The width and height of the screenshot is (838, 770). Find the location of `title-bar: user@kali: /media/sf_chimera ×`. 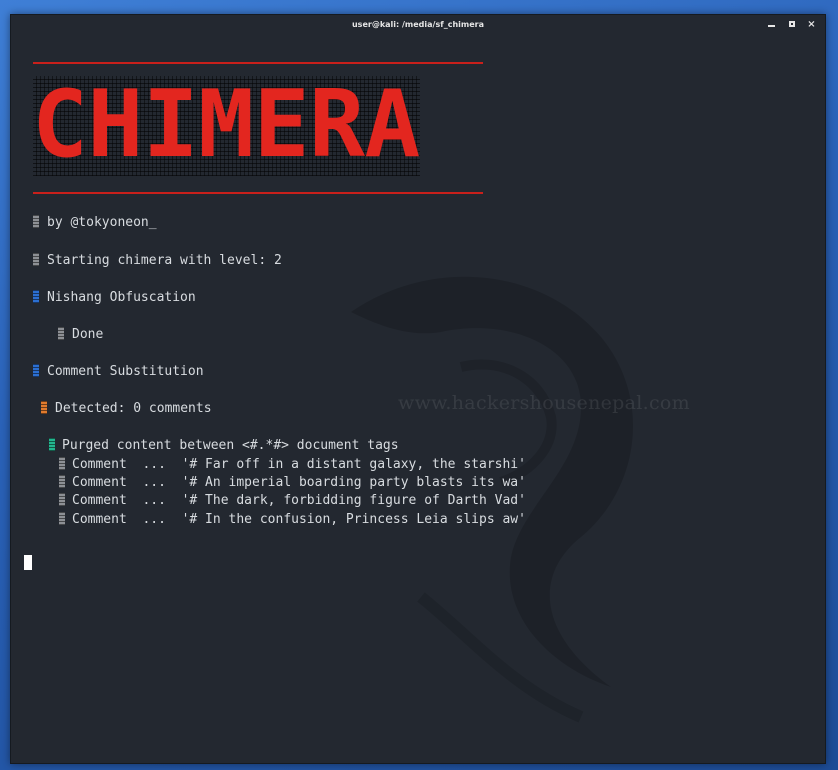

title-bar: user@kali: /media/sf_chimera × is located at coordinates (418, 26).